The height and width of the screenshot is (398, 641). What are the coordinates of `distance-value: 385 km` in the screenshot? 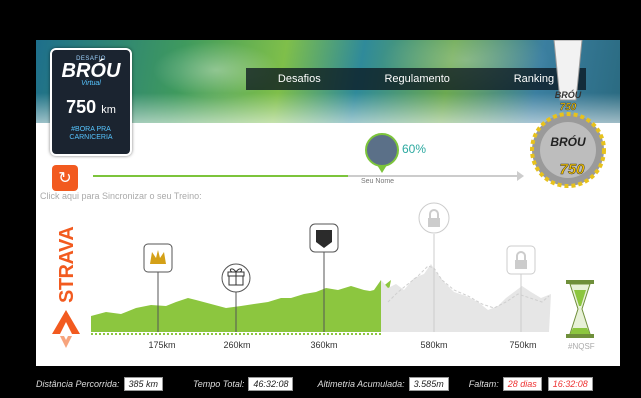 It's located at (143, 384).